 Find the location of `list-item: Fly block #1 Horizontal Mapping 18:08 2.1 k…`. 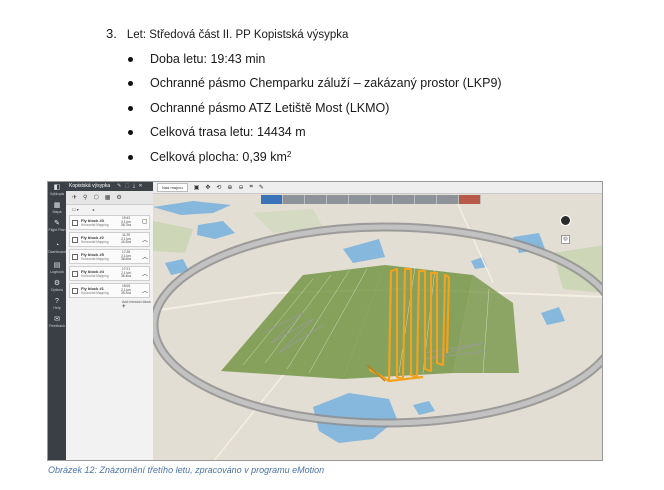

list-item: Fly block #1 Horizontal Mapping 18:08 2.1 k… is located at coordinates (109, 290).